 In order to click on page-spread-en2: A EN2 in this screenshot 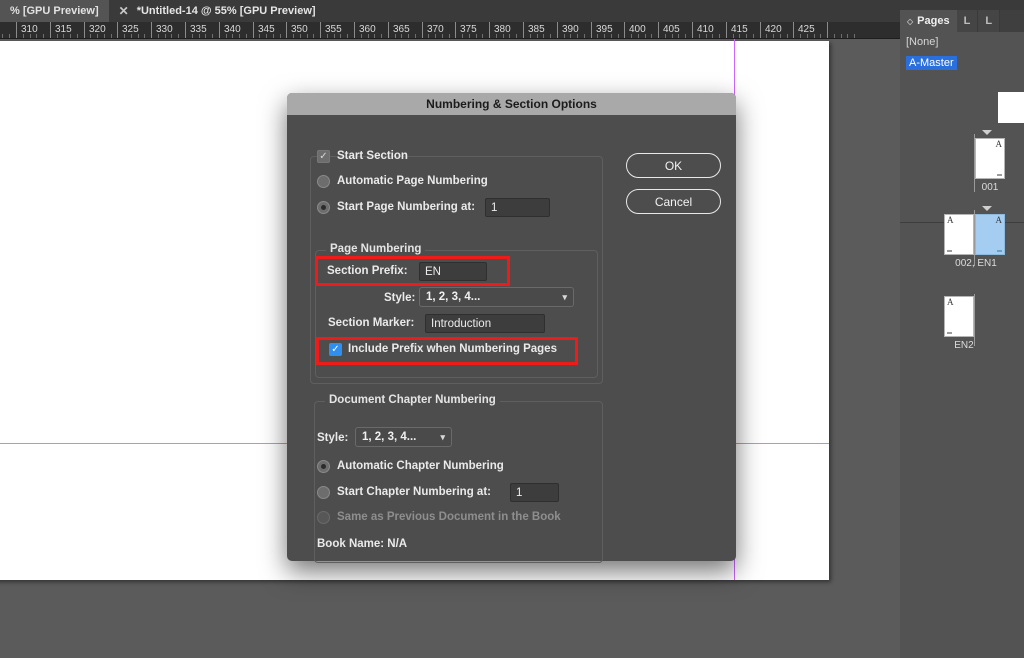, I will do `click(962, 329)`.